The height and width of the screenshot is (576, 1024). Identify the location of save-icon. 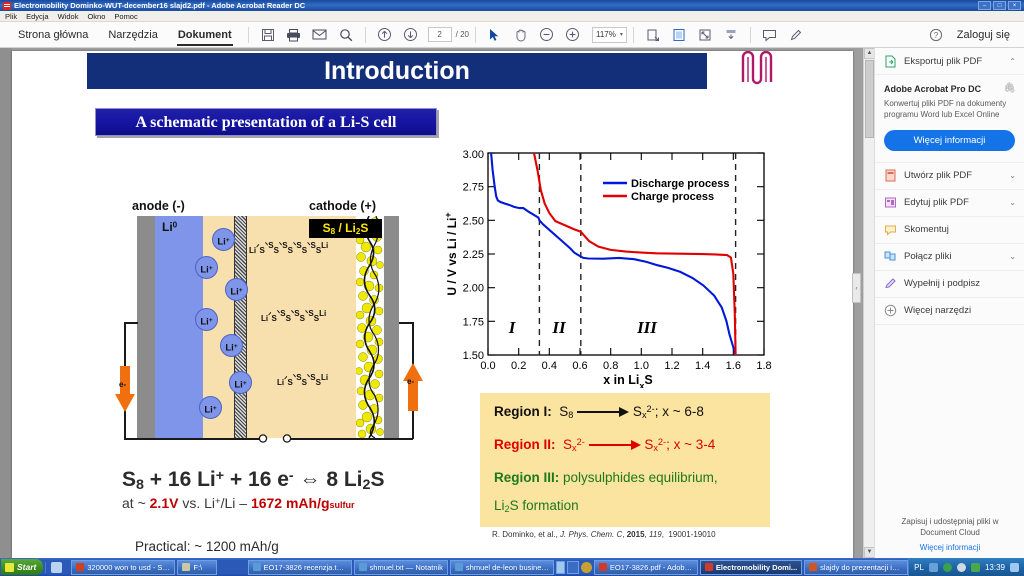
(268, 35).